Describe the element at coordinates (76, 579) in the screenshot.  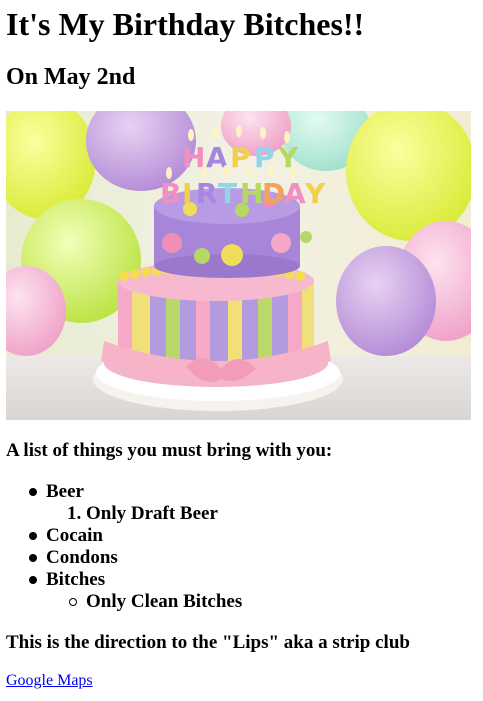
I see `list-item-label: Bitches` at that location.